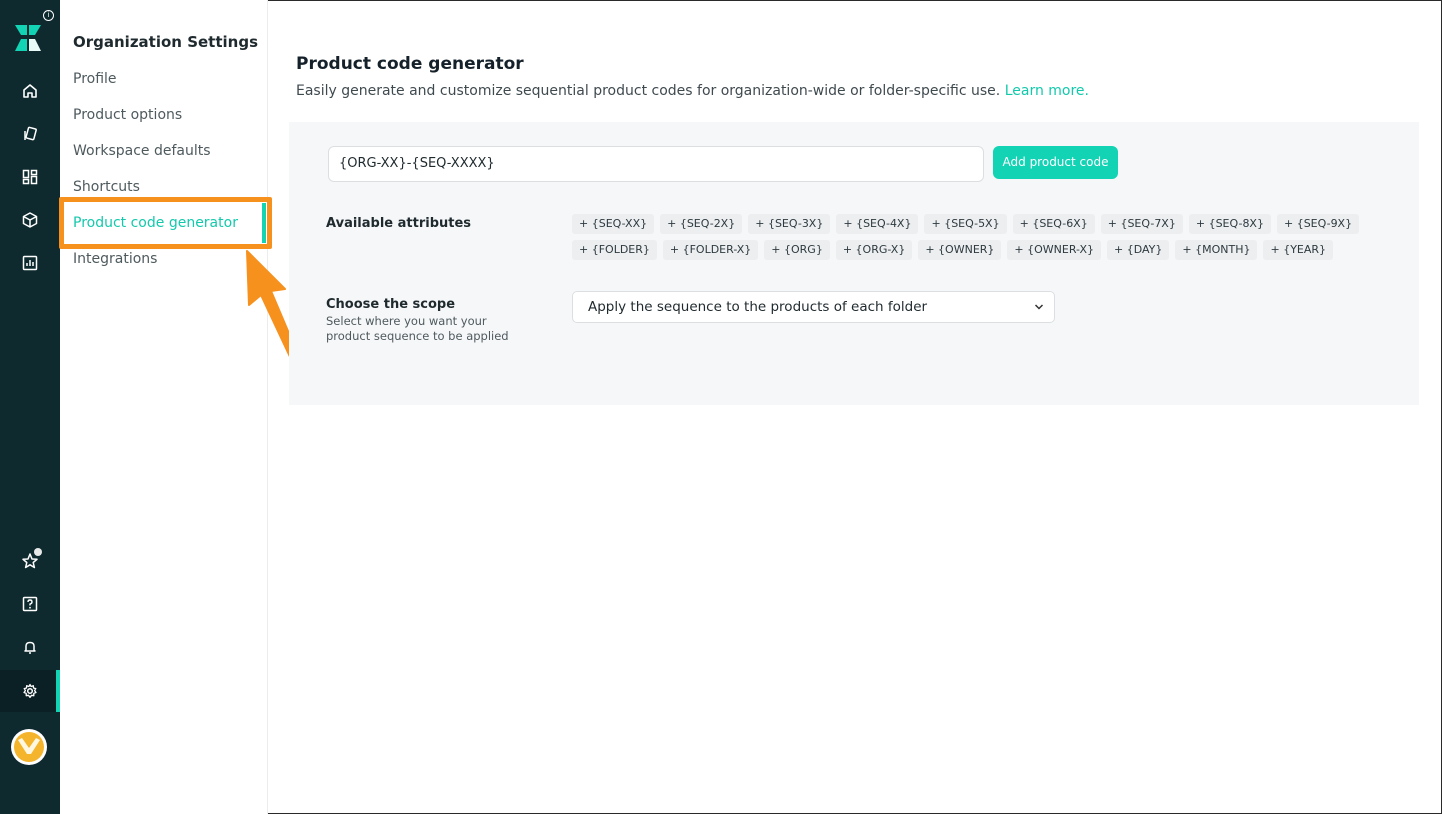 The image size is (1442, 814). I want to click on learn-more-link: Learn more., so click(1047, 91).